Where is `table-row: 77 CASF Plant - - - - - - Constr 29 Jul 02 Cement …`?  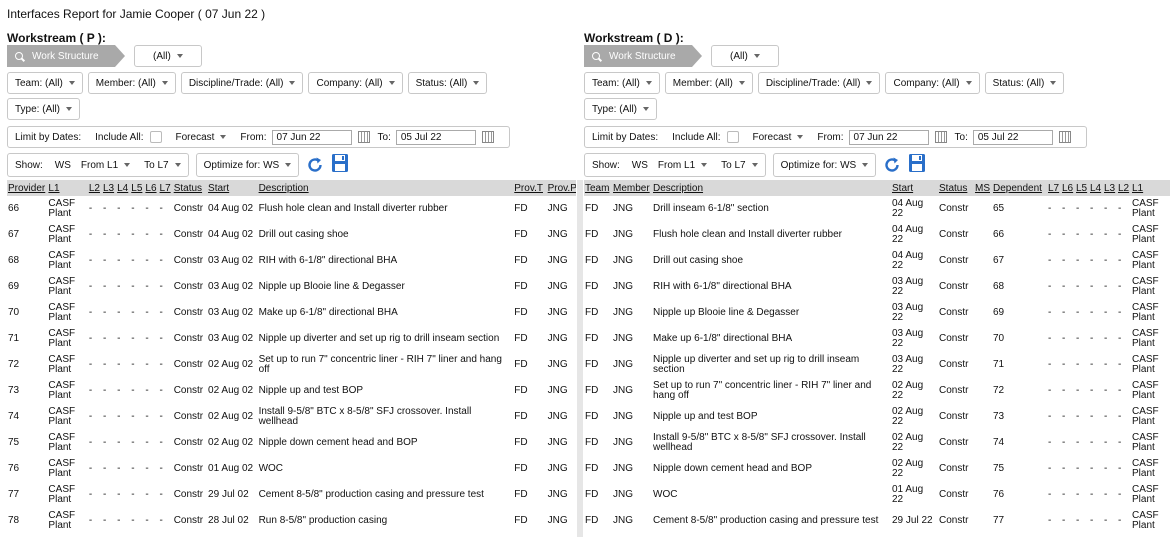
table-row: 77 CASF Plant - - - - - - Constr 29 Jul 02 Cement … is located at coordinates (291, 495).